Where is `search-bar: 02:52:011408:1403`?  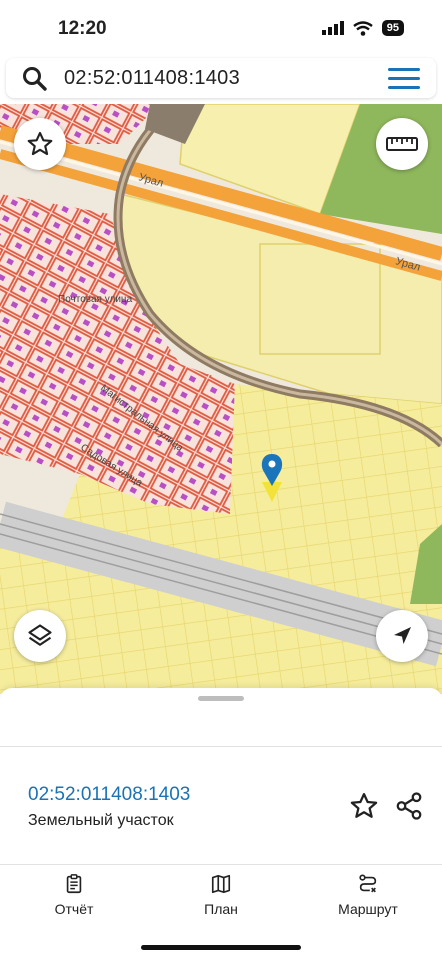 search-bar: 02:52:011408:1403 is located at coordinates (221, 78).